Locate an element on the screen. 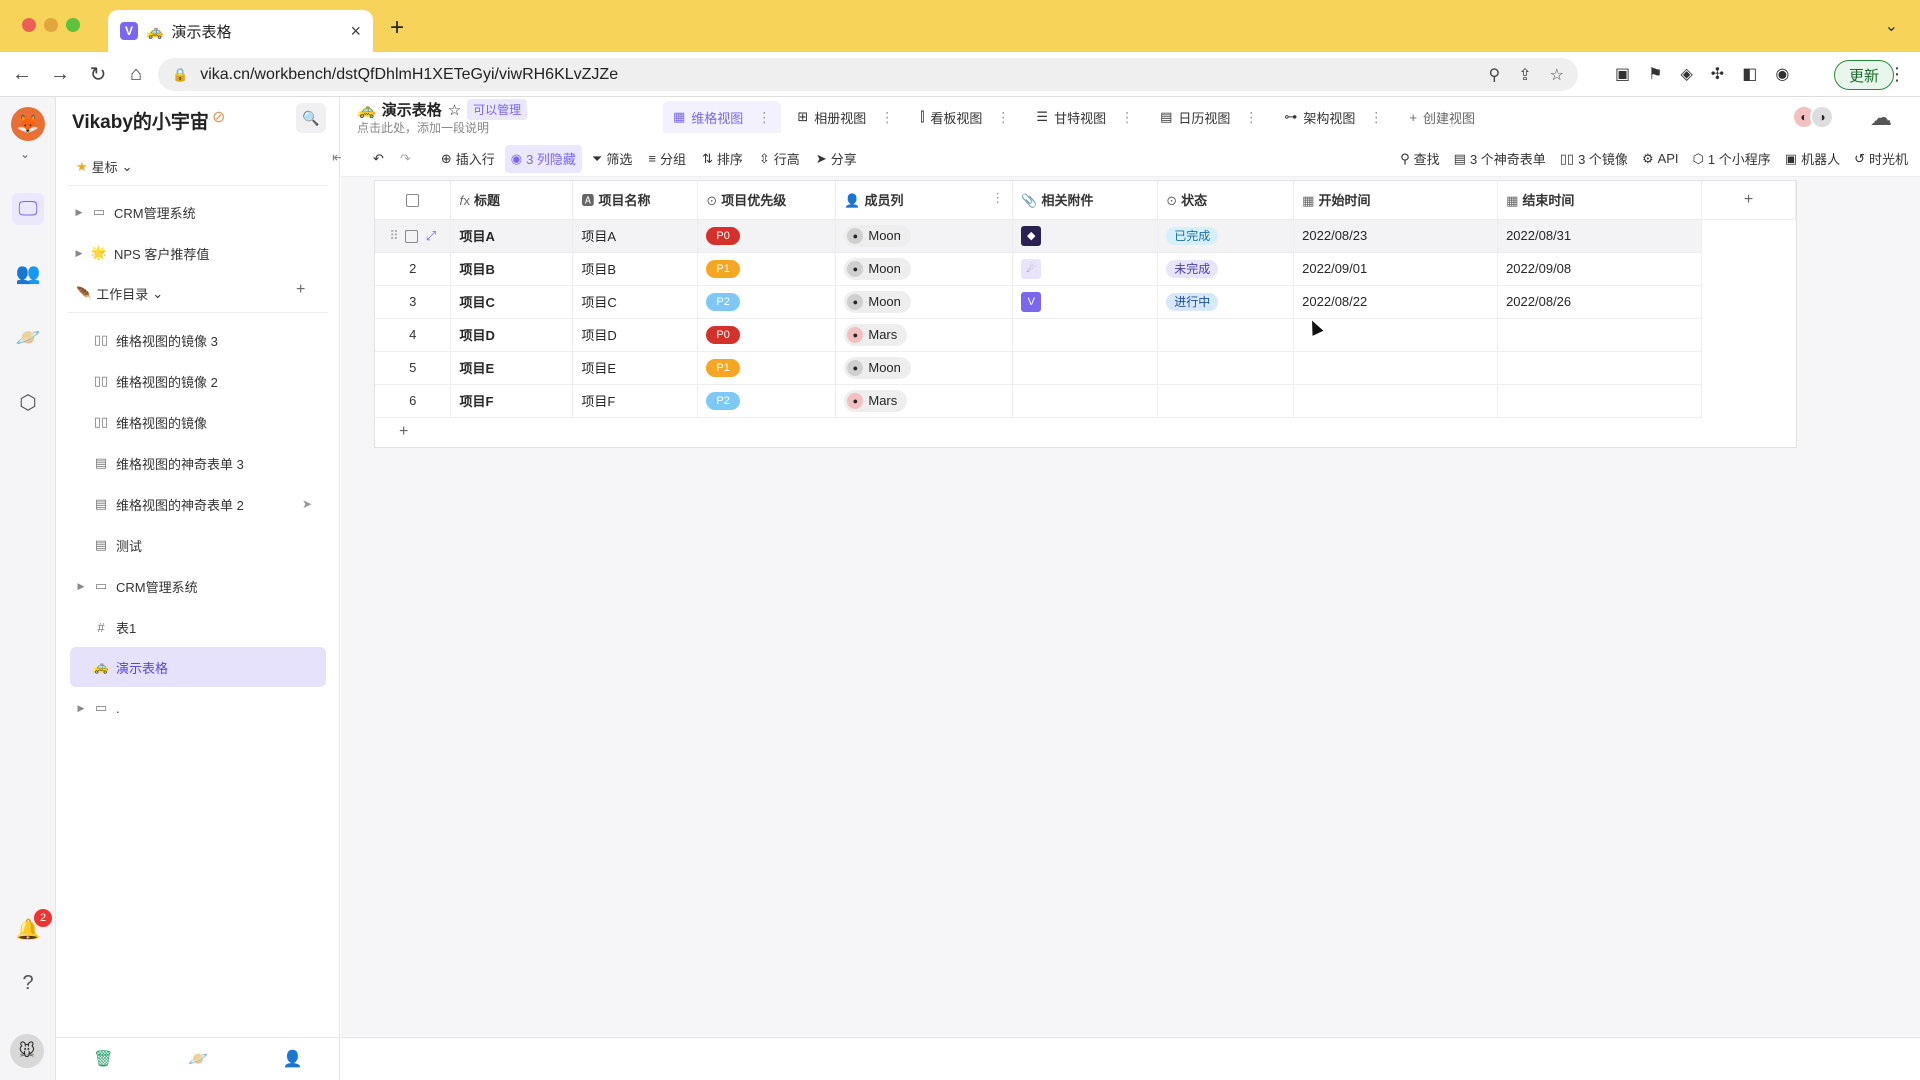 Image resolution: width=1920 pixels, height=1080 pixels. expand-record-icon: ⤢ is located at coordinates (431, 235).